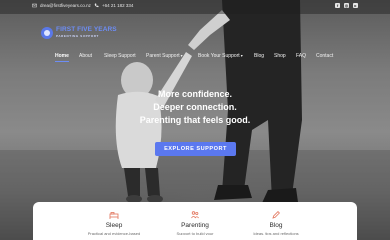 The width and height of the screenshot is (390, 240). Describe the element at coordinates (194, 94) in the screenshot. I see `headline-line-1: More confidence.` at that location.